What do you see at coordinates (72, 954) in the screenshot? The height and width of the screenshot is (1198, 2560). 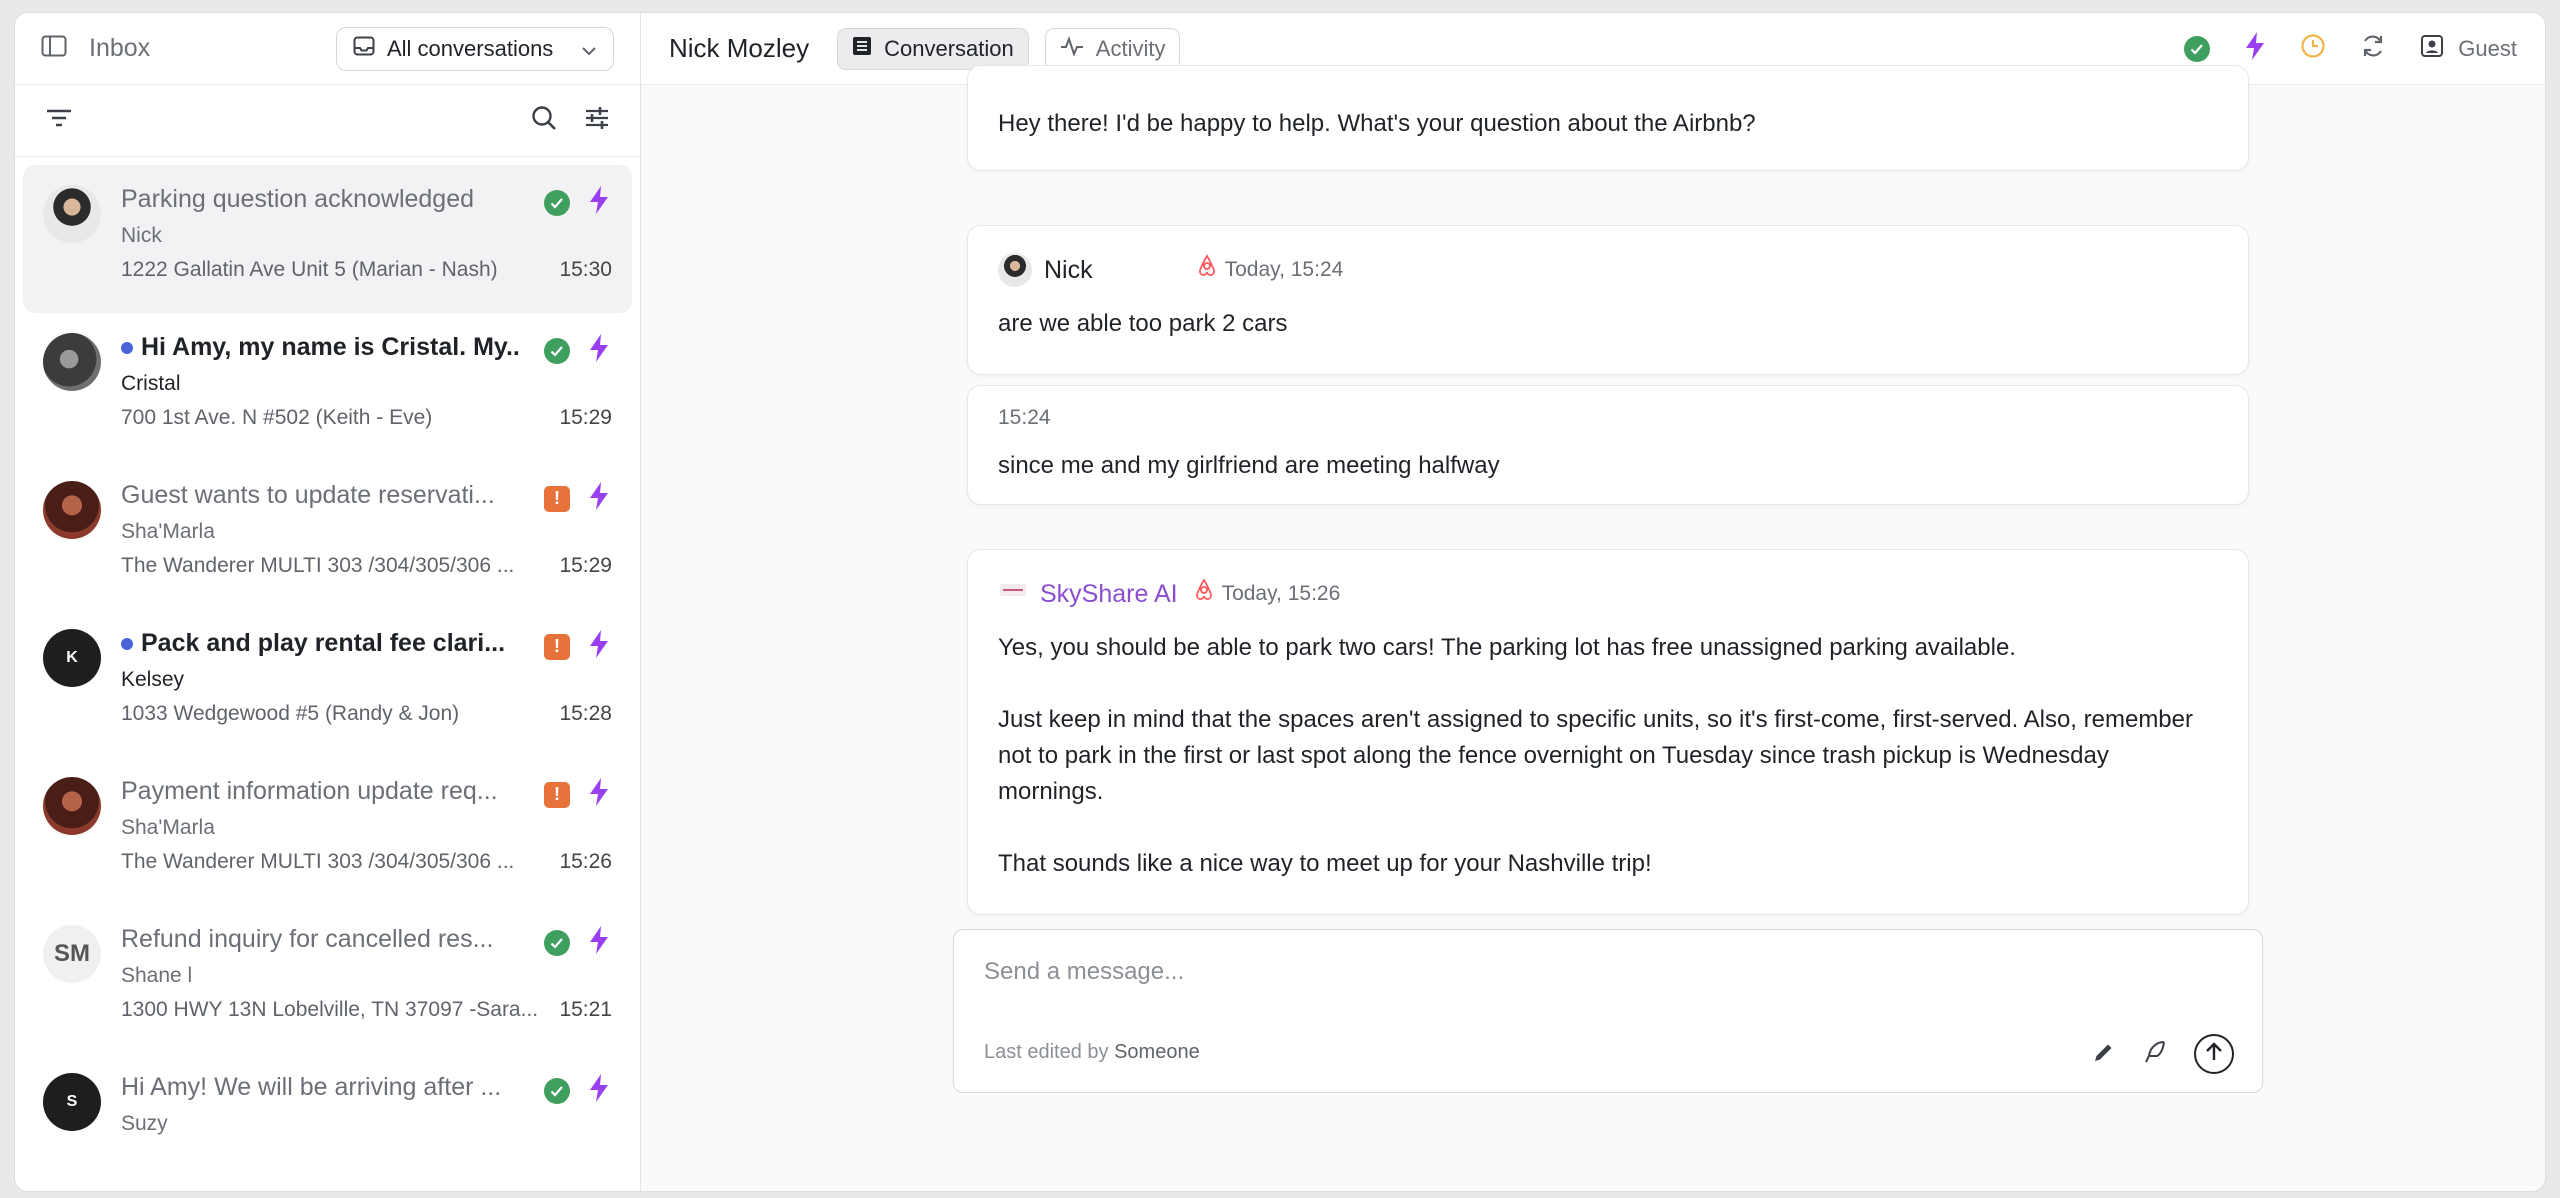 I see `avatar: SM` at bounding box center [72, 954].